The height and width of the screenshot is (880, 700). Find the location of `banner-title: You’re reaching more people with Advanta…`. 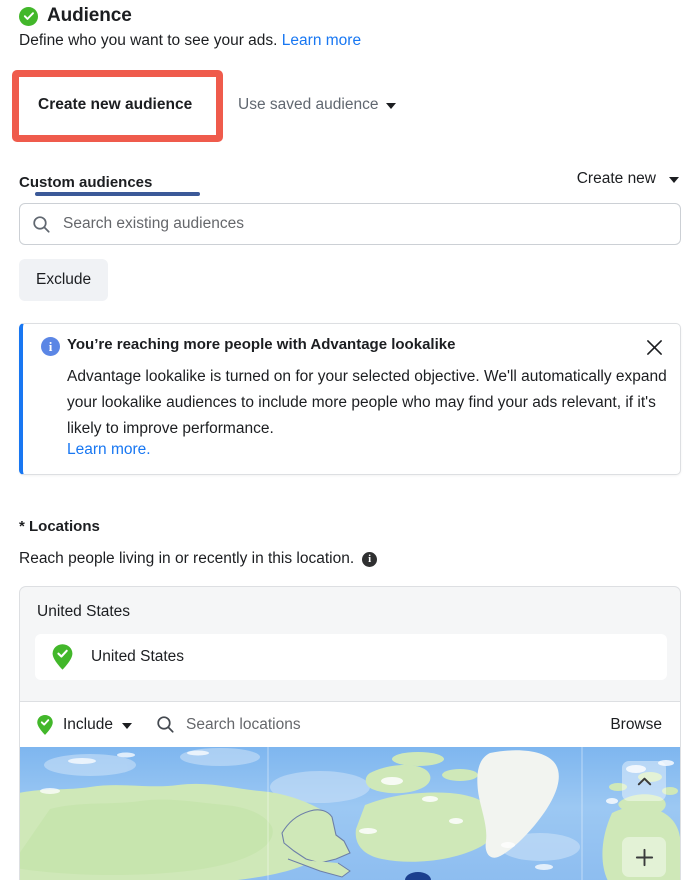

banner-title: You’re reaching more people with Advanta… is located at coordinates (261, 344).